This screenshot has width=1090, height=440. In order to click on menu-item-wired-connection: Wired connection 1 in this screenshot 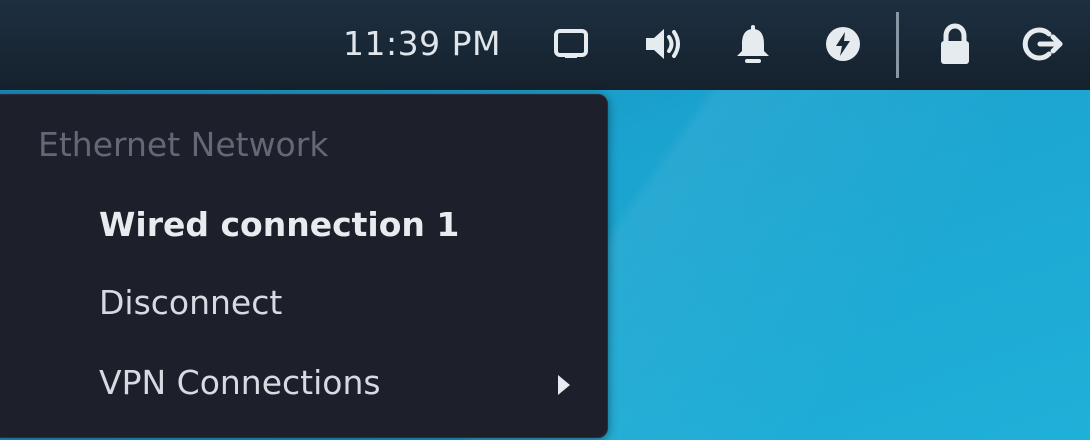, I will do `click(303, 227)`.